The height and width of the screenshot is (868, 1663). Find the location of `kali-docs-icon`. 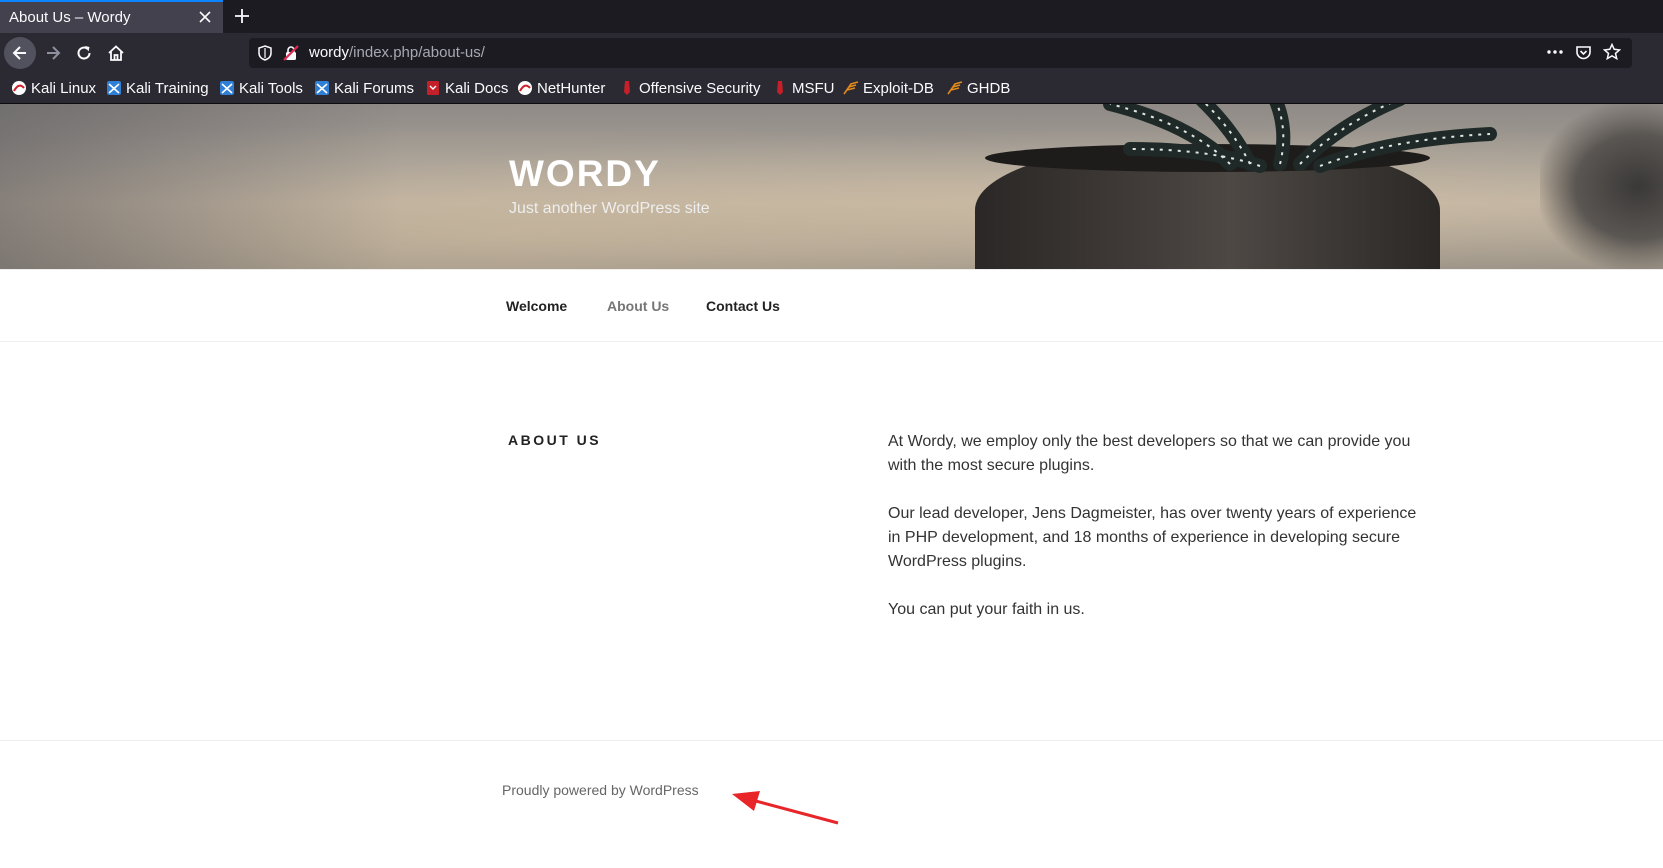

kali-docs-icon is located at coordinates (433, 88).